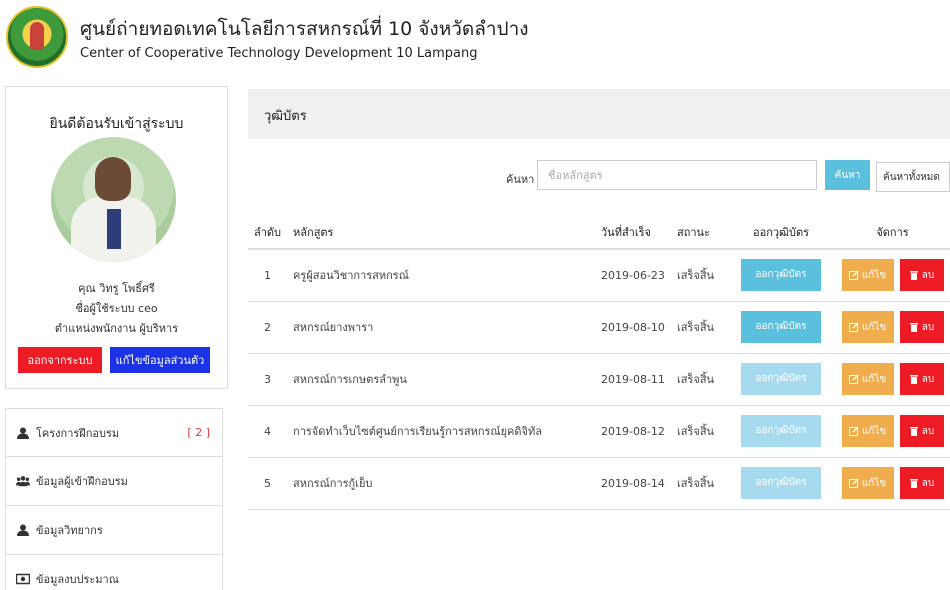  Describe the element at coordinates (78, 433) in the screenshot. I see `sidebar-item-label: โครงการฝึกอบรม` at that location.